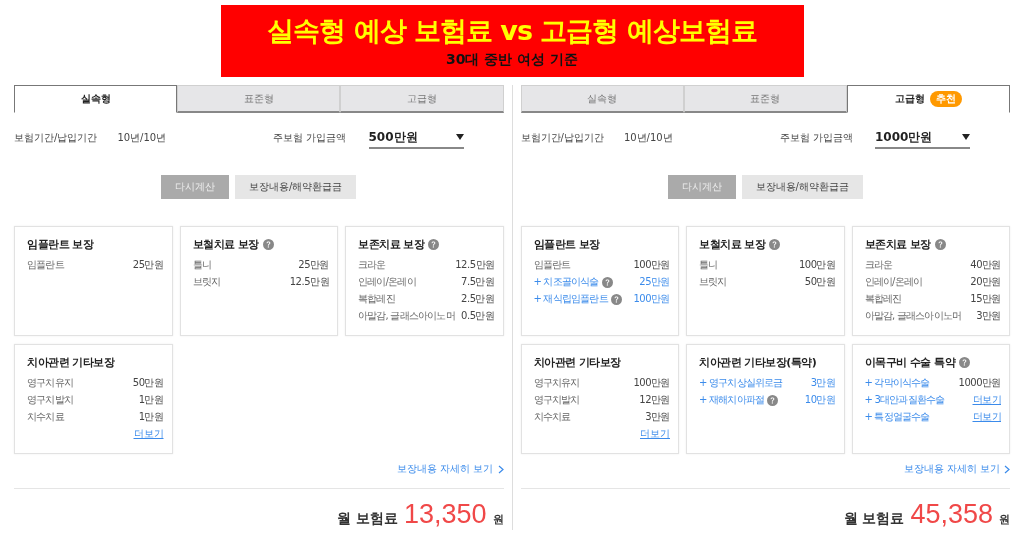 The width and height of the screenshot is (1024, 538). What do you see at coordinates (512, 60) in the screenshot?
I see `banner-subtitle: 30대 중반 여성 기준` at bounding box center [512, 60].